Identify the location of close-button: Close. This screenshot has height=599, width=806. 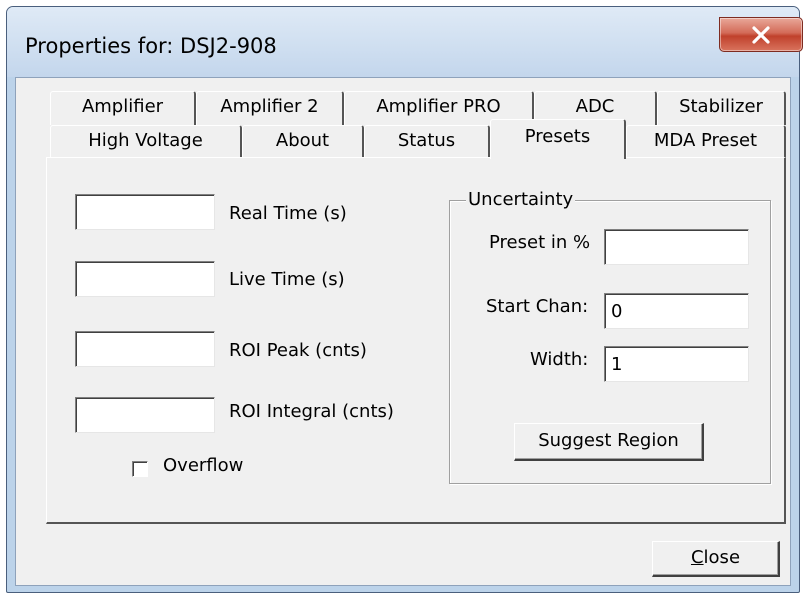
(716, 559).